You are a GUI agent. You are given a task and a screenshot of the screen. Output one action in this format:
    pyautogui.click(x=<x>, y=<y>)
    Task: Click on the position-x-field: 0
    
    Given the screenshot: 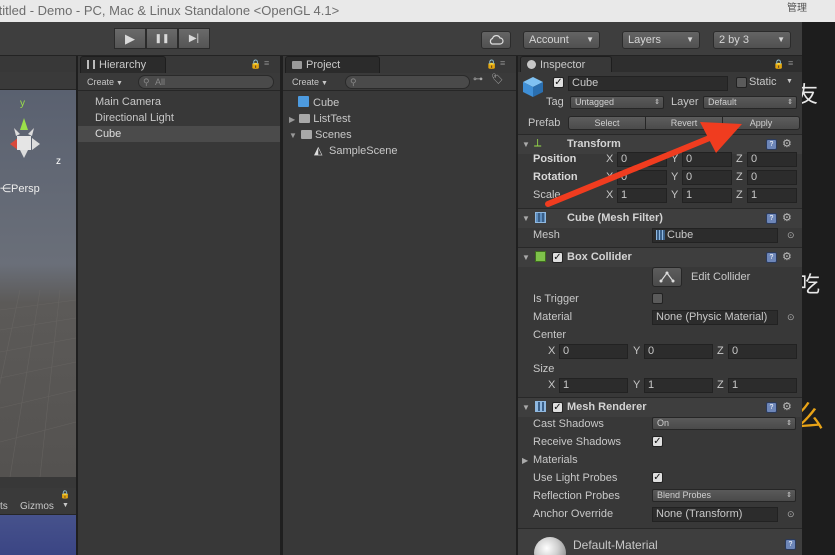 What is the action you would take?
    pyautogui.click(x=642, y=159)
    